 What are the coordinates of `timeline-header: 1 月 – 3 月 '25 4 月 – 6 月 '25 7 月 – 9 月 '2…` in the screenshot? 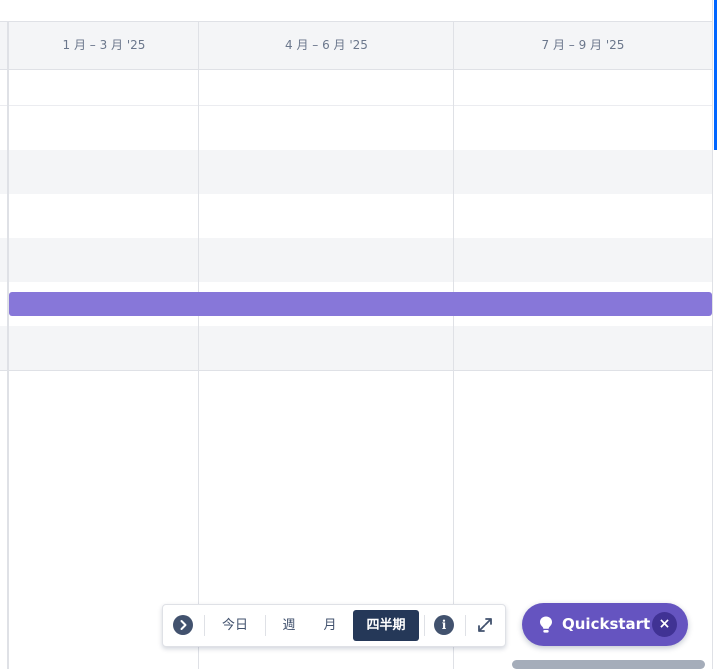 It's located at (356, 46).